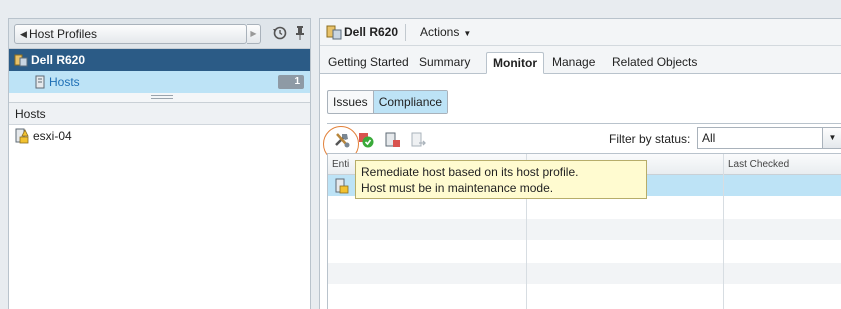 The width and height of the screenshot is (841, 309). What do you see at coordinates (52, 136) in the screenshot?
I see `host-name: esxi-04` at bounding box center [52, 136].